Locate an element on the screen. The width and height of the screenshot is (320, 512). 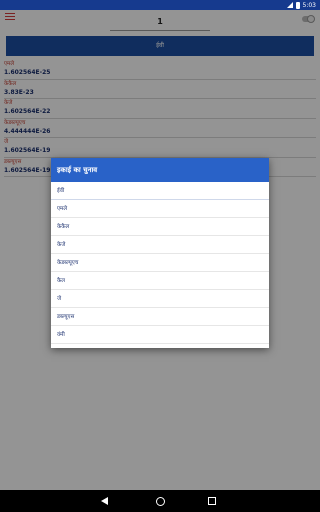
navigation-bar is located at coordinates (160, 501).